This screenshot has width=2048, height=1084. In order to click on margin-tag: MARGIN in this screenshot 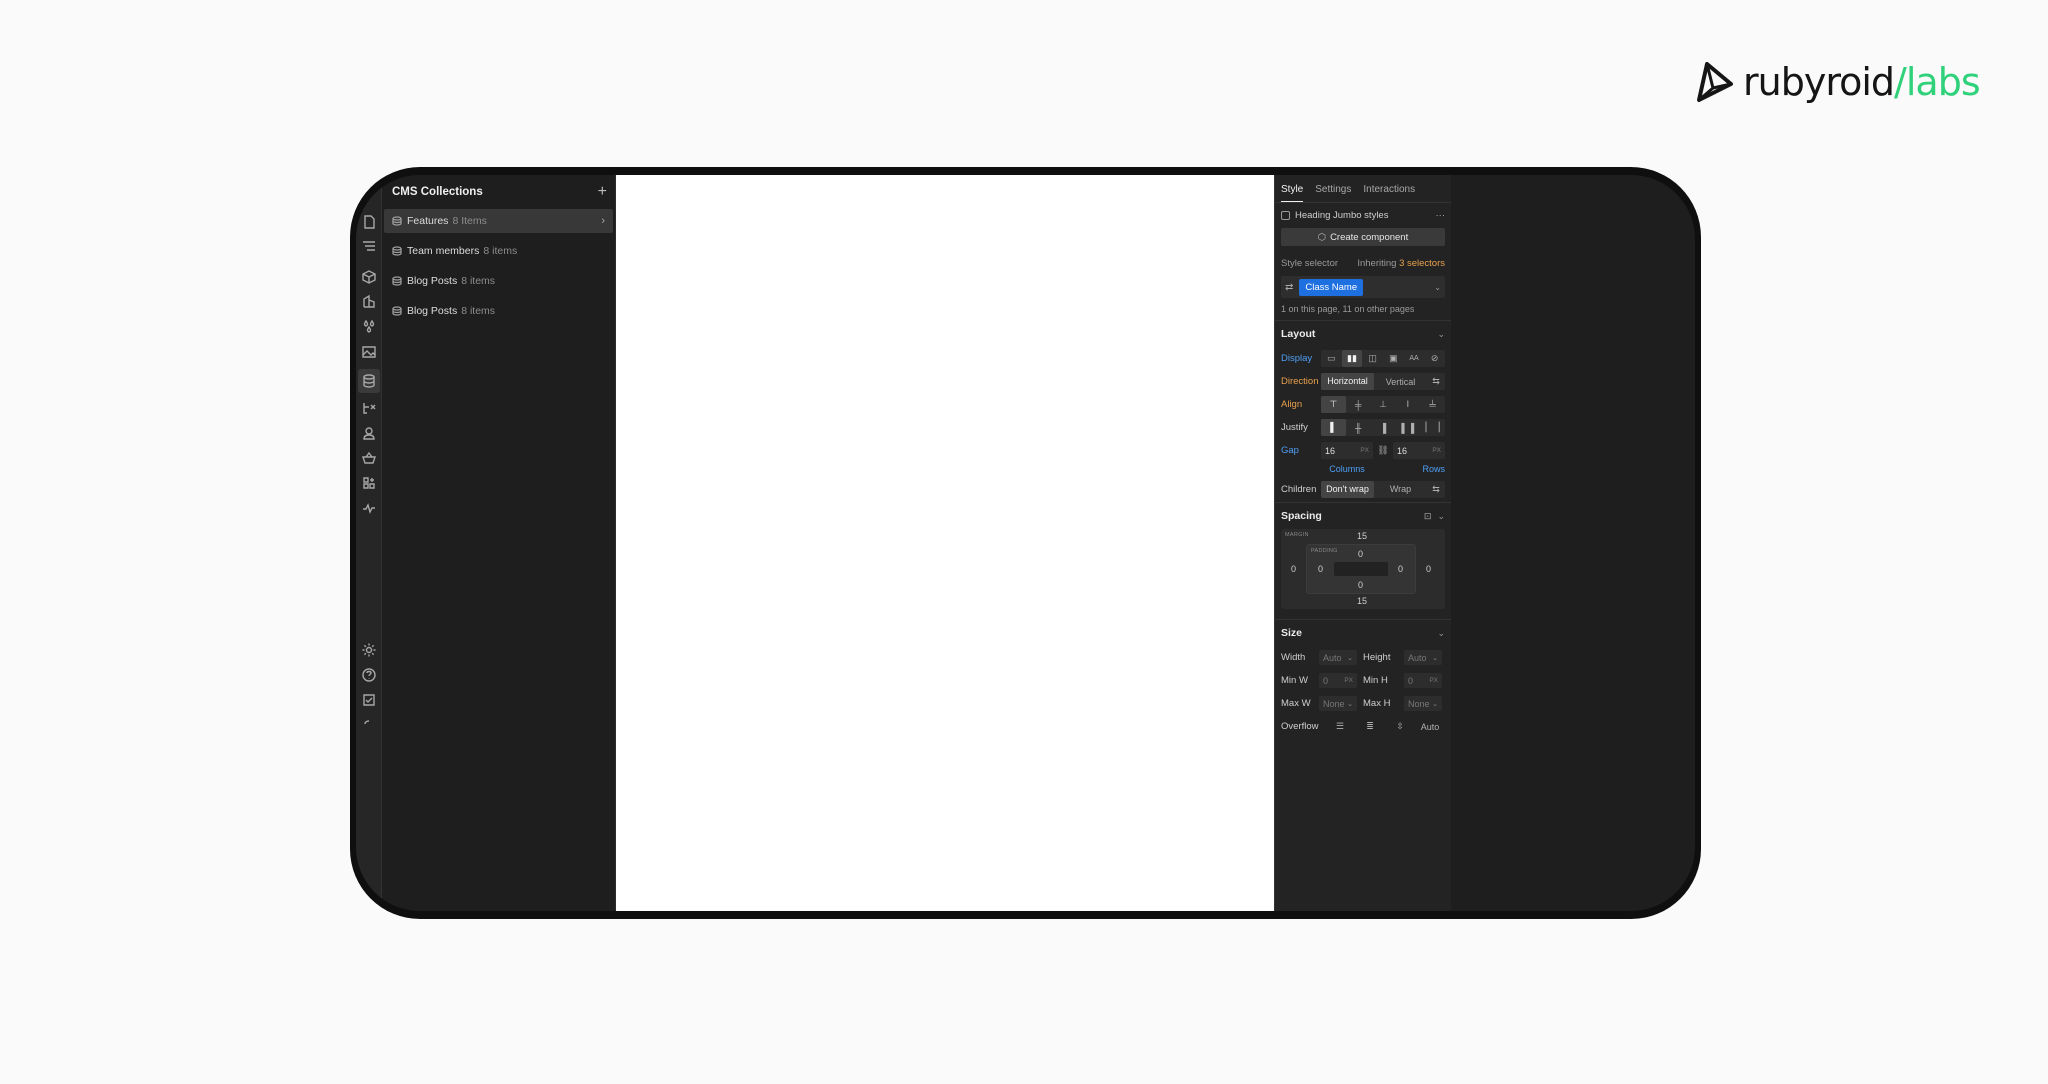, I will do `click(1297, 535)`.